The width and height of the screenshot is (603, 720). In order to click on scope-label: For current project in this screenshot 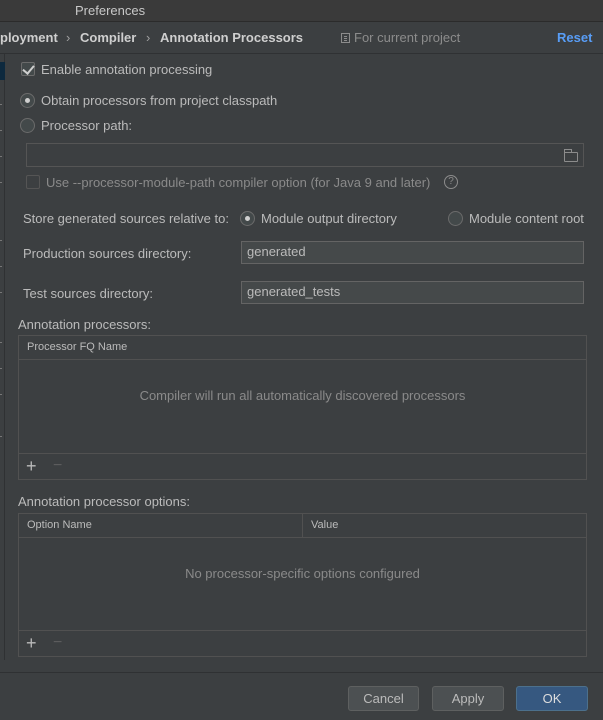, I will do `click(407, 37)`.